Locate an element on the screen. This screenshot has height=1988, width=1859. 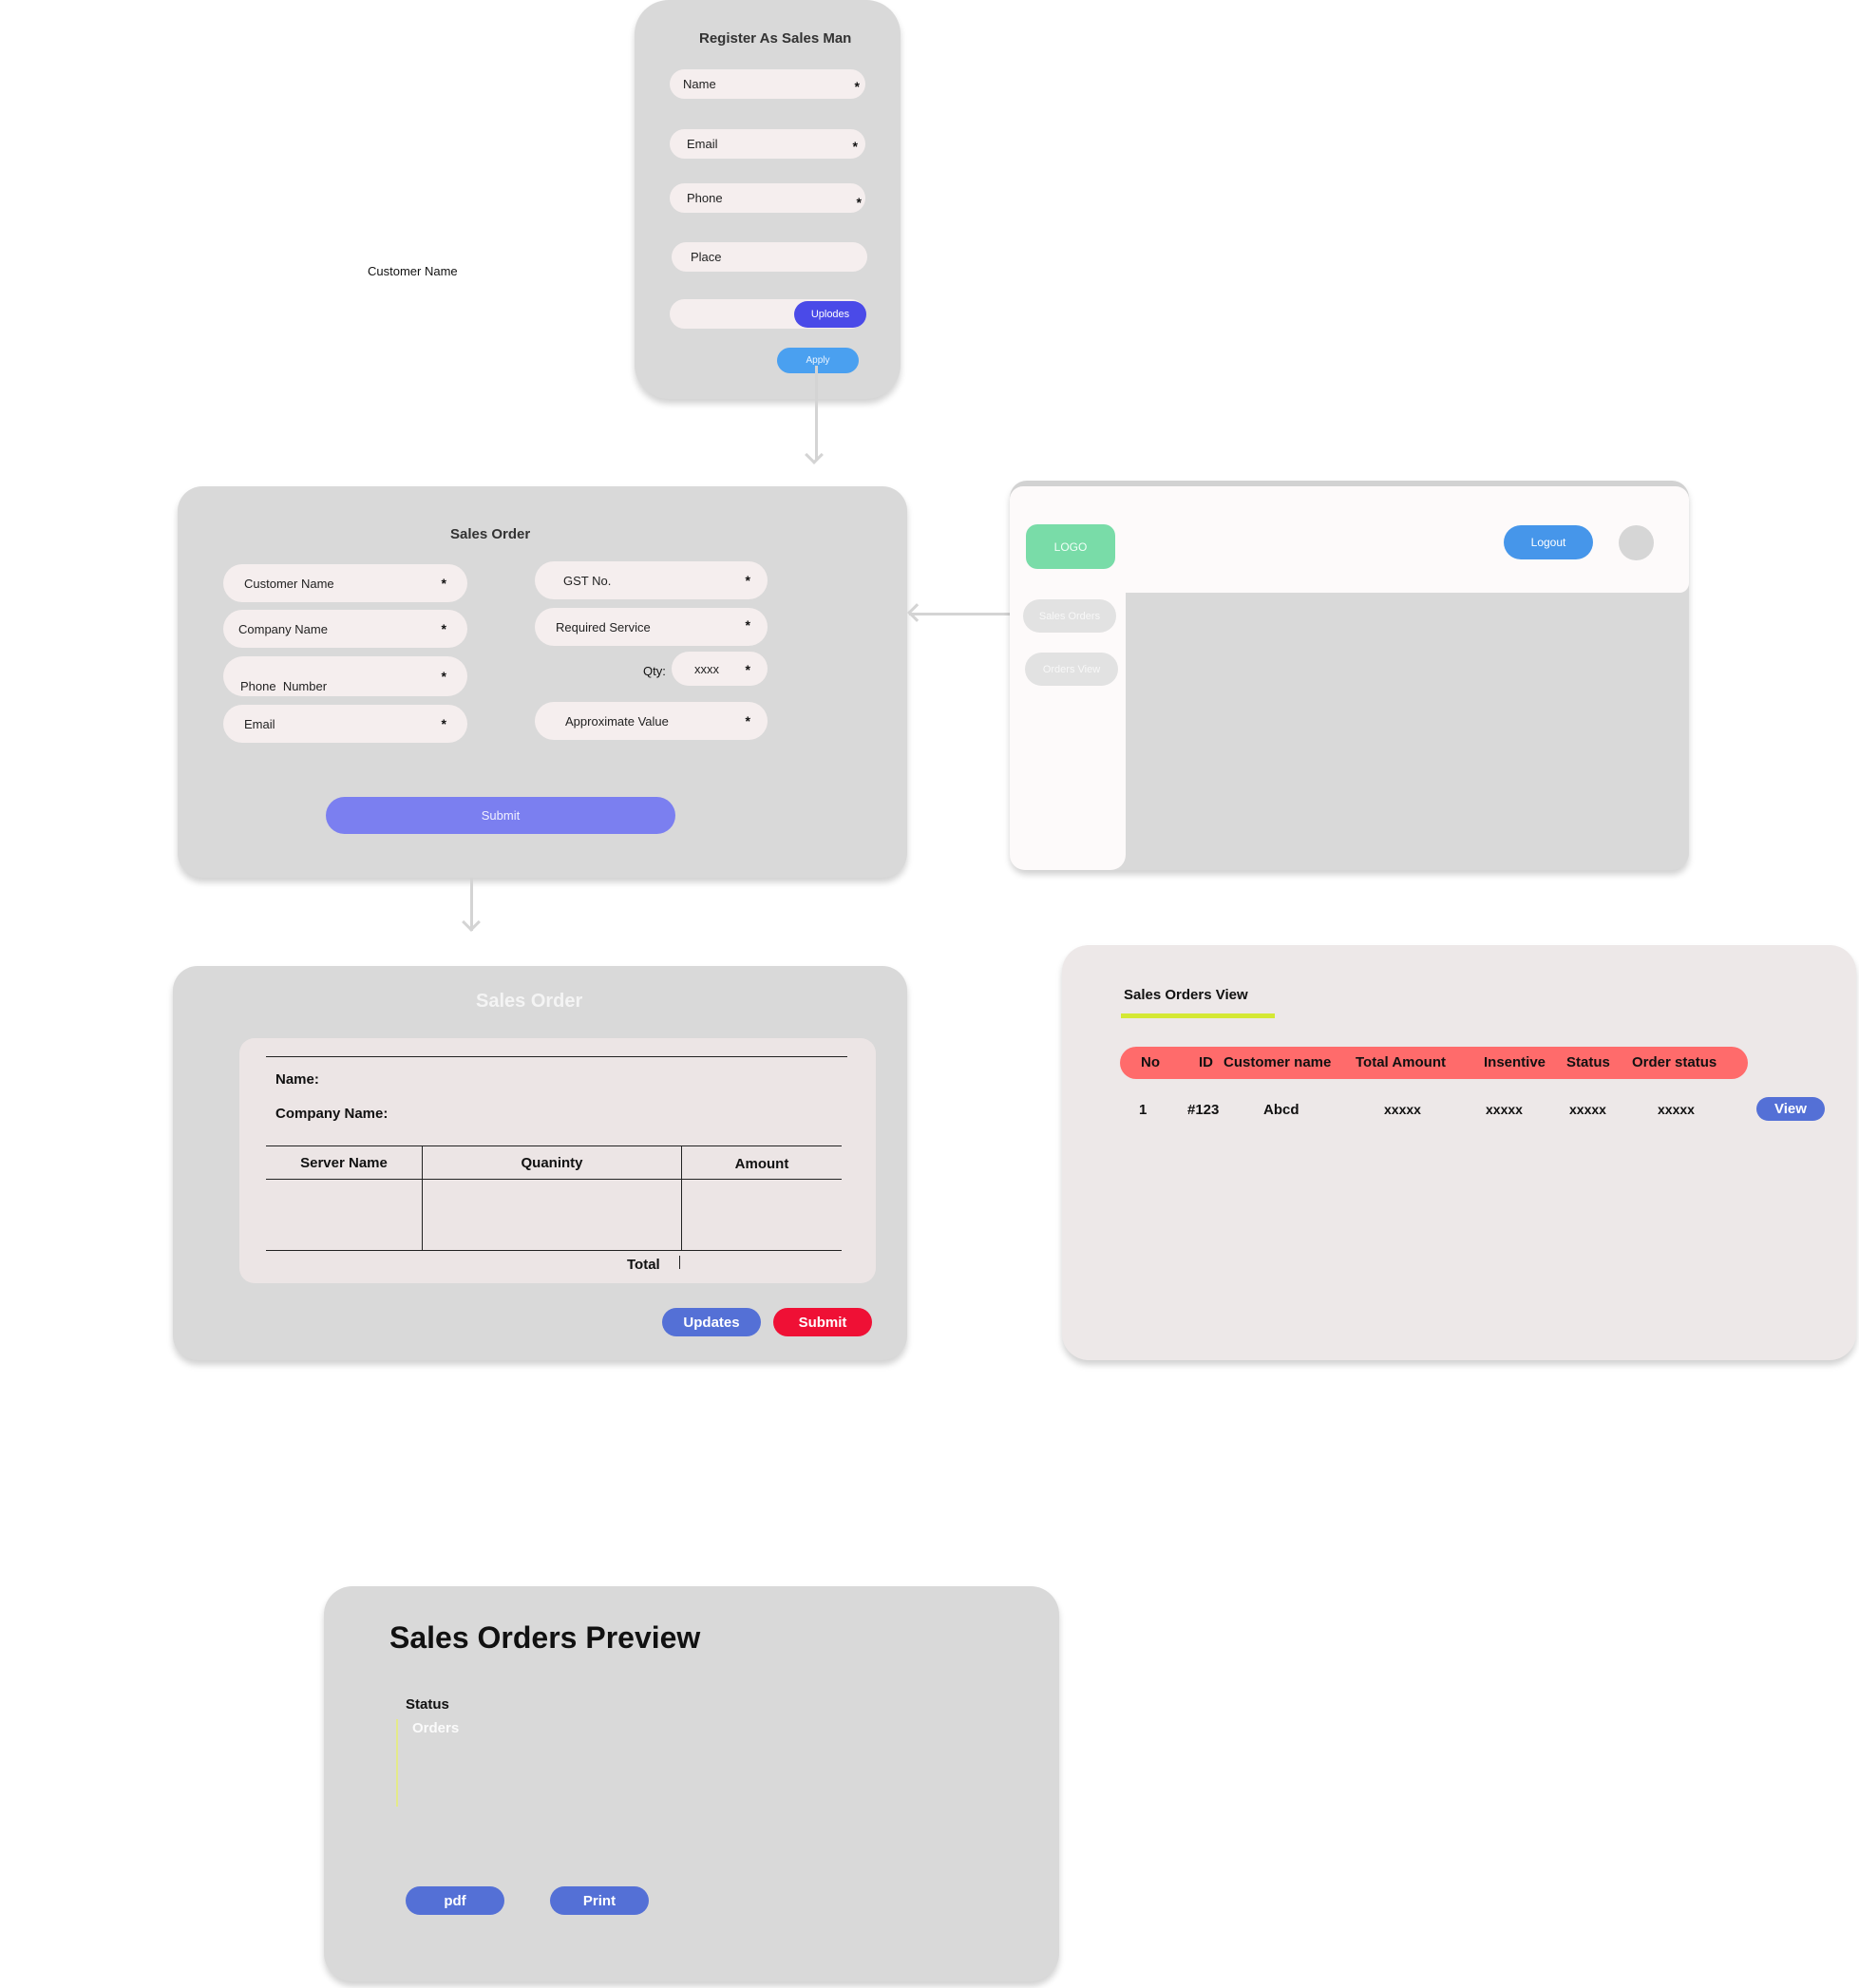
pdf-button: pdf is located at coordinates (455, 1901).